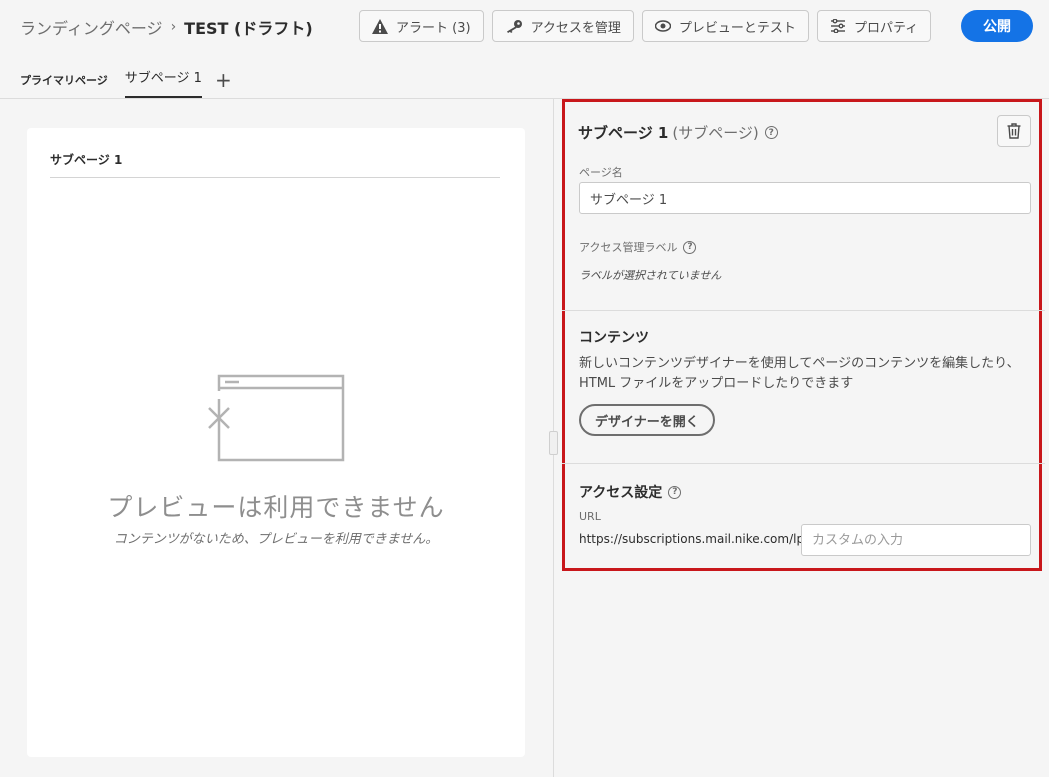  I want to click on properties-button: プロパティ, so click(874, 26).